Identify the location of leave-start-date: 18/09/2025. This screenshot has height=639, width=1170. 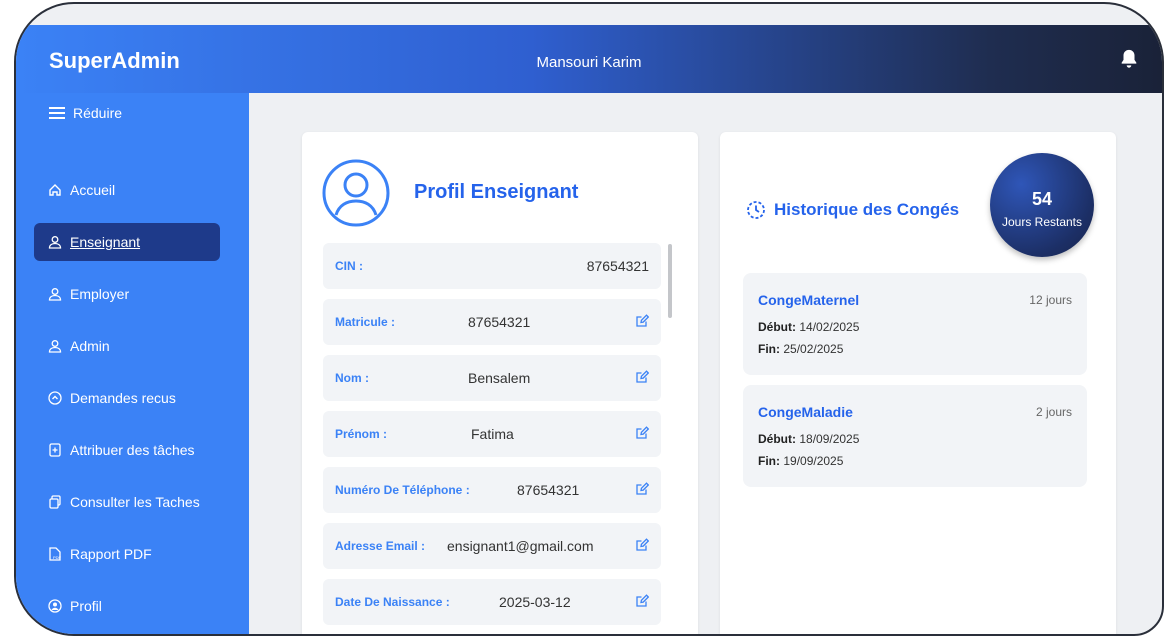
(829, 439).